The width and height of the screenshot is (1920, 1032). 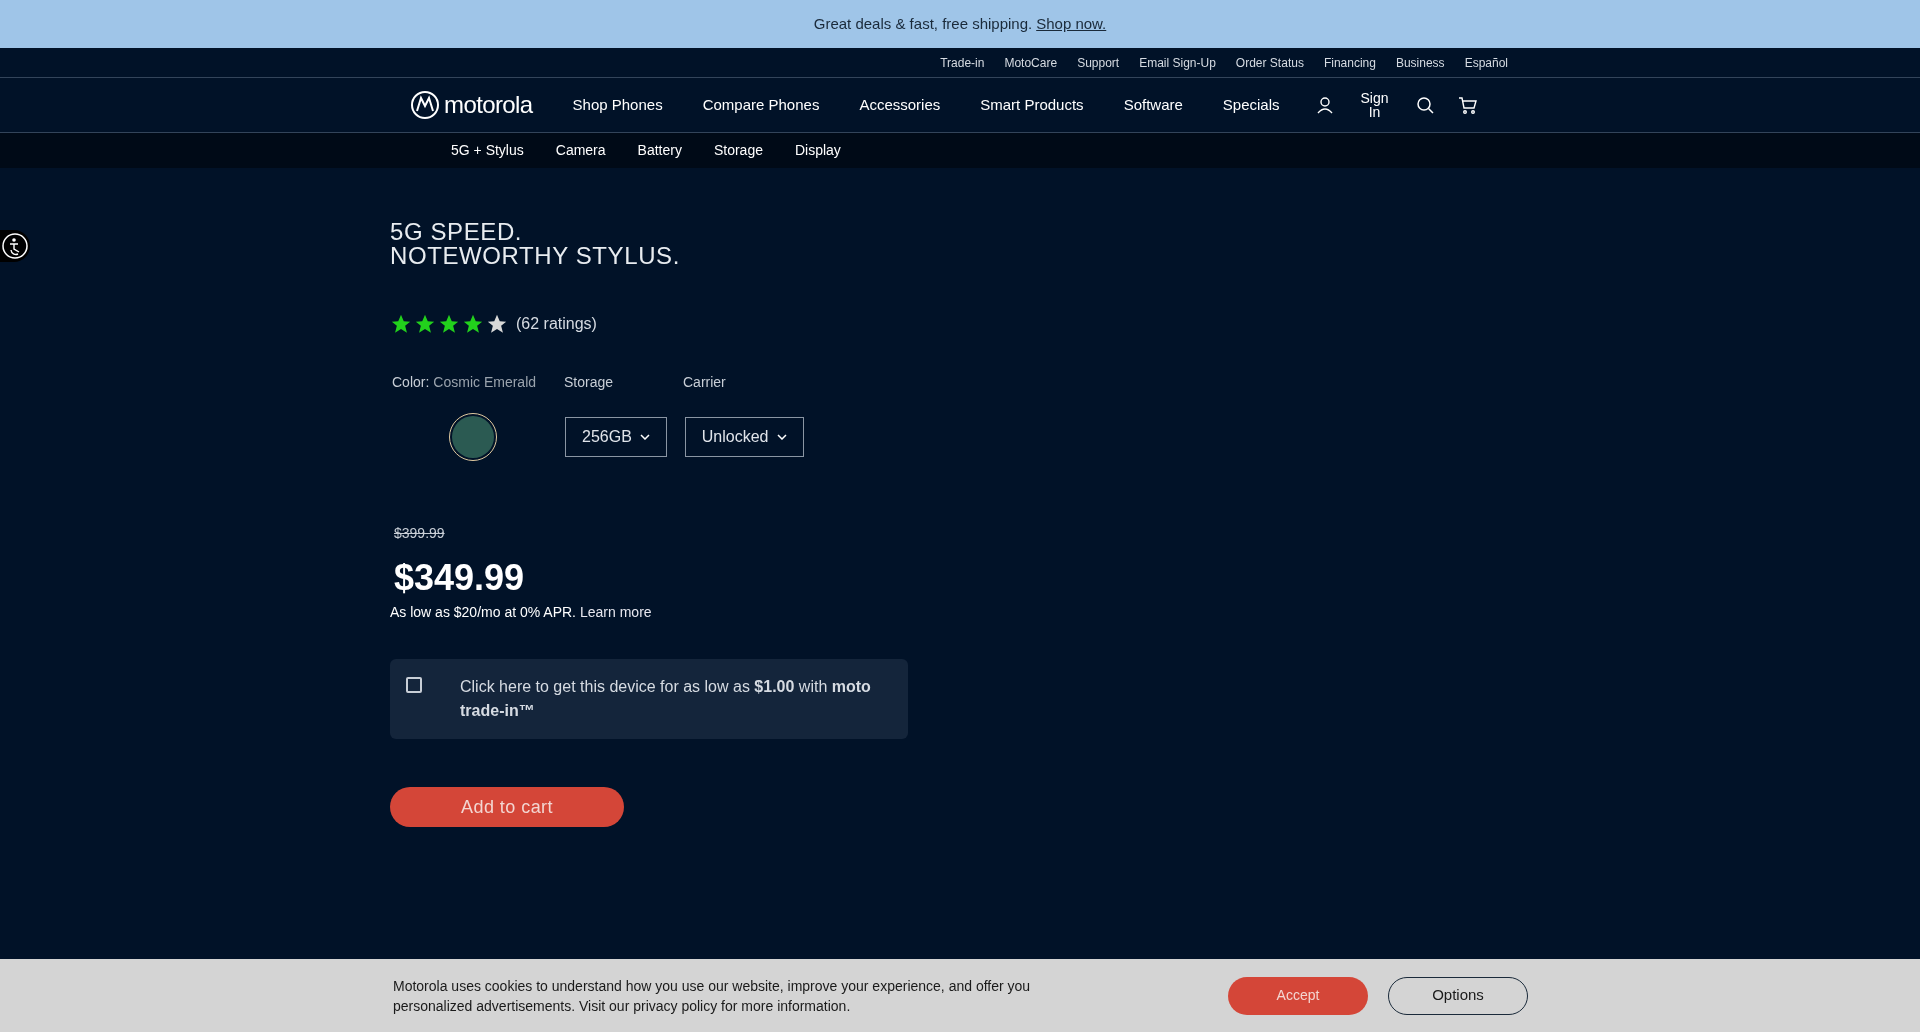 I want to click on utility-link: Order Status, so click(x=1269, y=62).